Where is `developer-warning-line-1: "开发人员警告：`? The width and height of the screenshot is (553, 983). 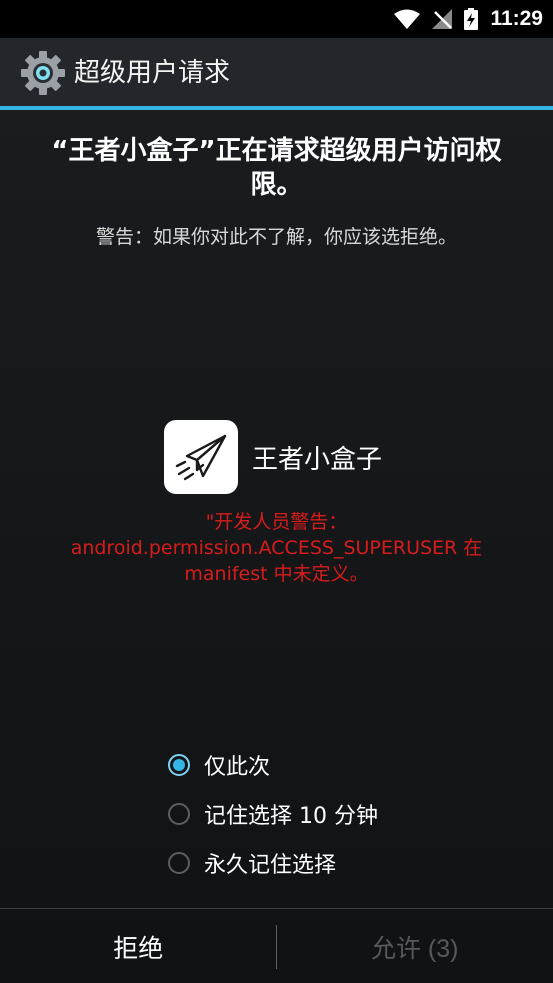
developer-warning-line-1: "开发人员警告： is located at coordinates (276, 522).